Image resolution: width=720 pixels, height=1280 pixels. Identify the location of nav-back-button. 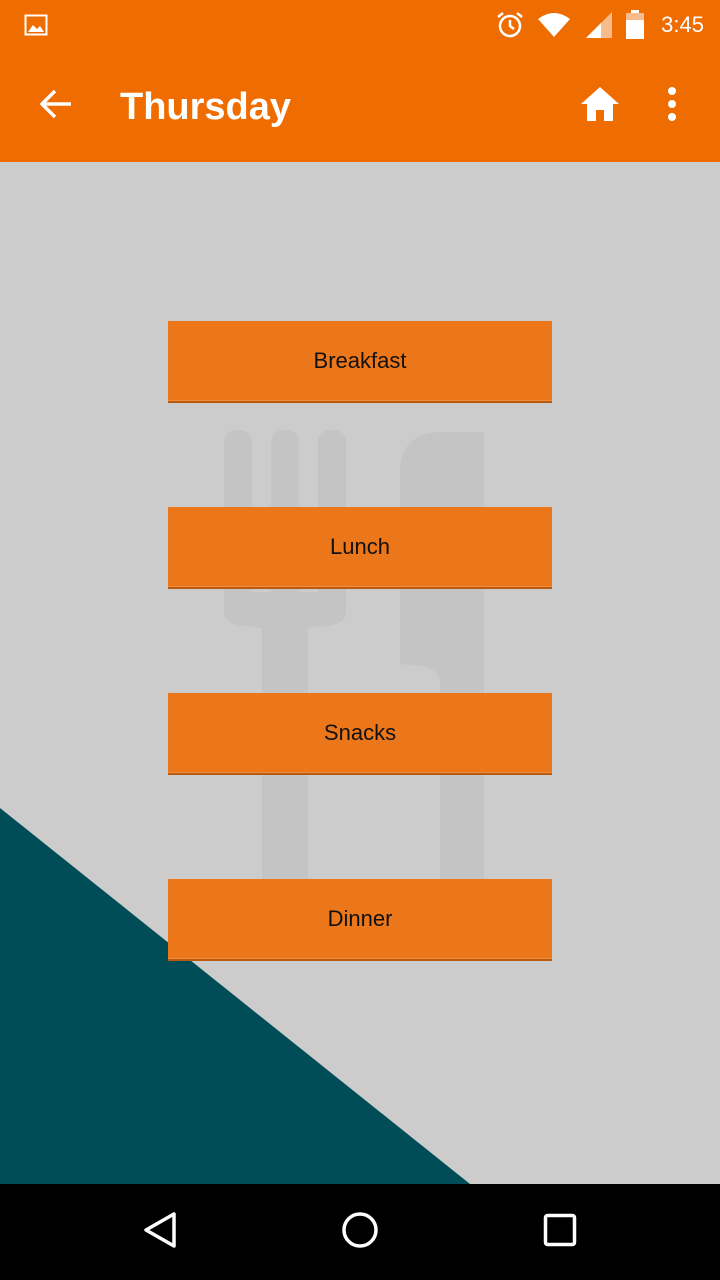
(160, 1232).